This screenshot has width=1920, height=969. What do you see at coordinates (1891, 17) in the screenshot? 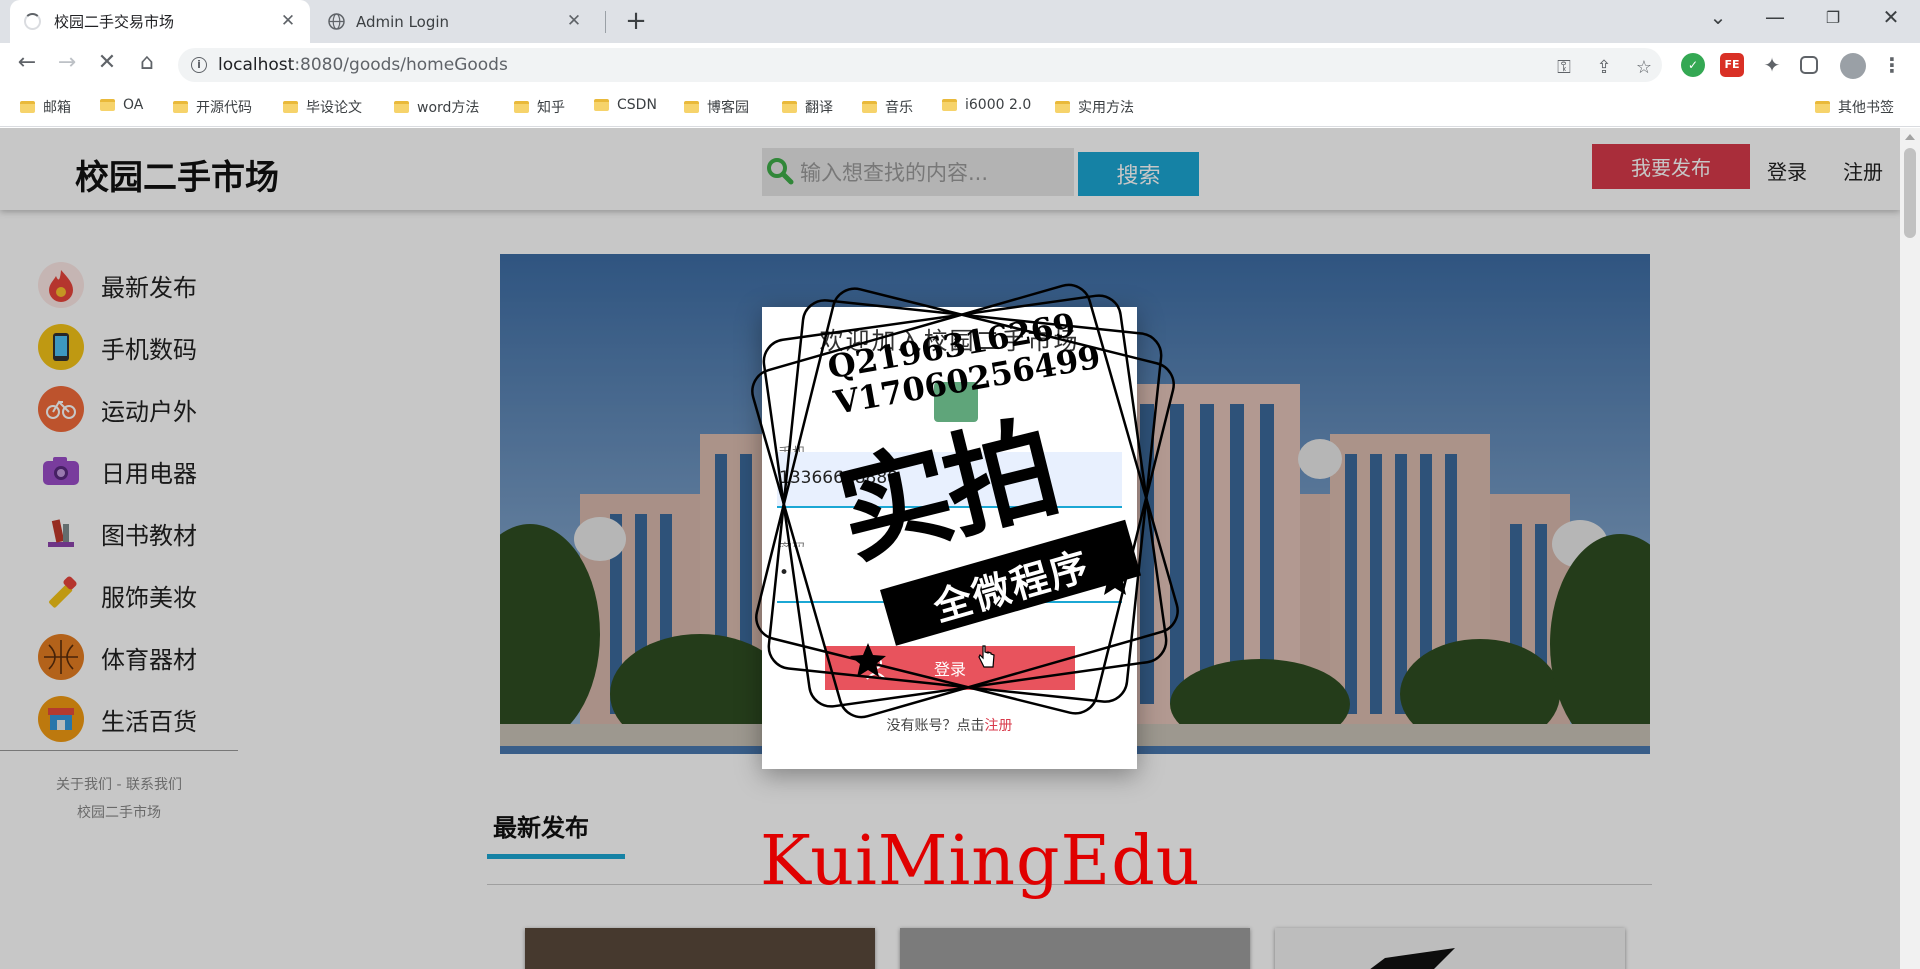
I see `close-window-icon: ✕` at bounding box center [1891, 17].